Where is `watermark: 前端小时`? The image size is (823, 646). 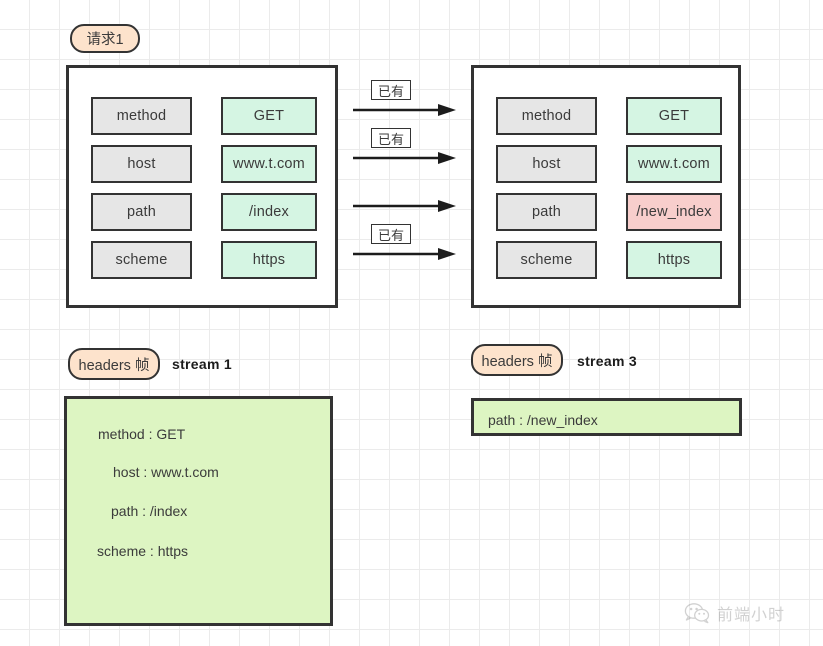
watermark: 前端小时 is located at coordinates (734, 613).